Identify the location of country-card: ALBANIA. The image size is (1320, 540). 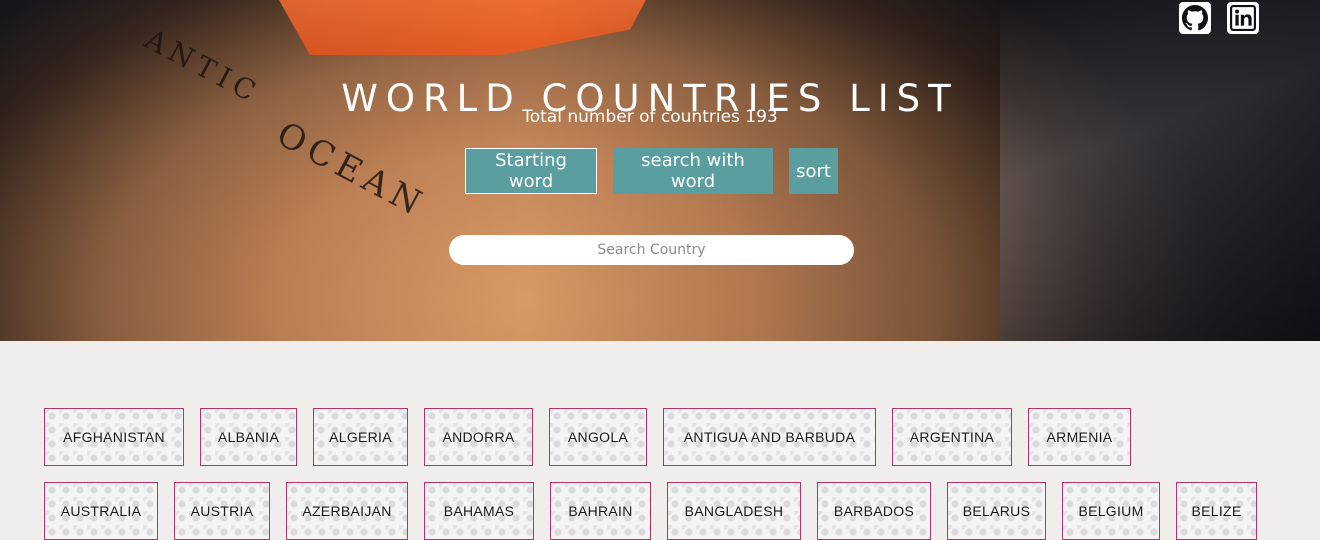
(248, 437).